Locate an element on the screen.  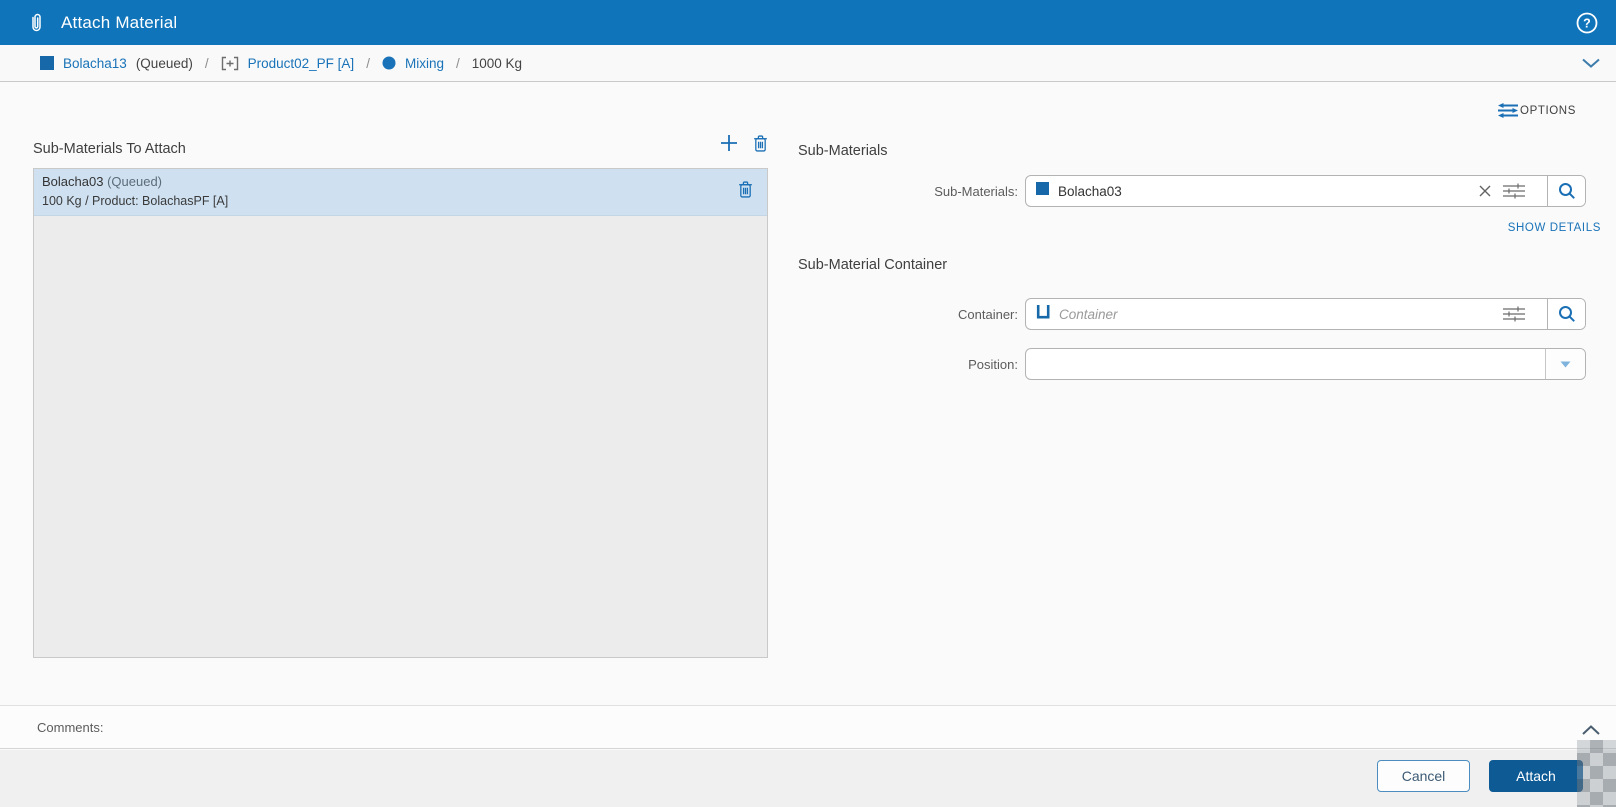
list-item: Bolacha03 (Queued) 100 Kg / Product is located at coordinates (400, 192).